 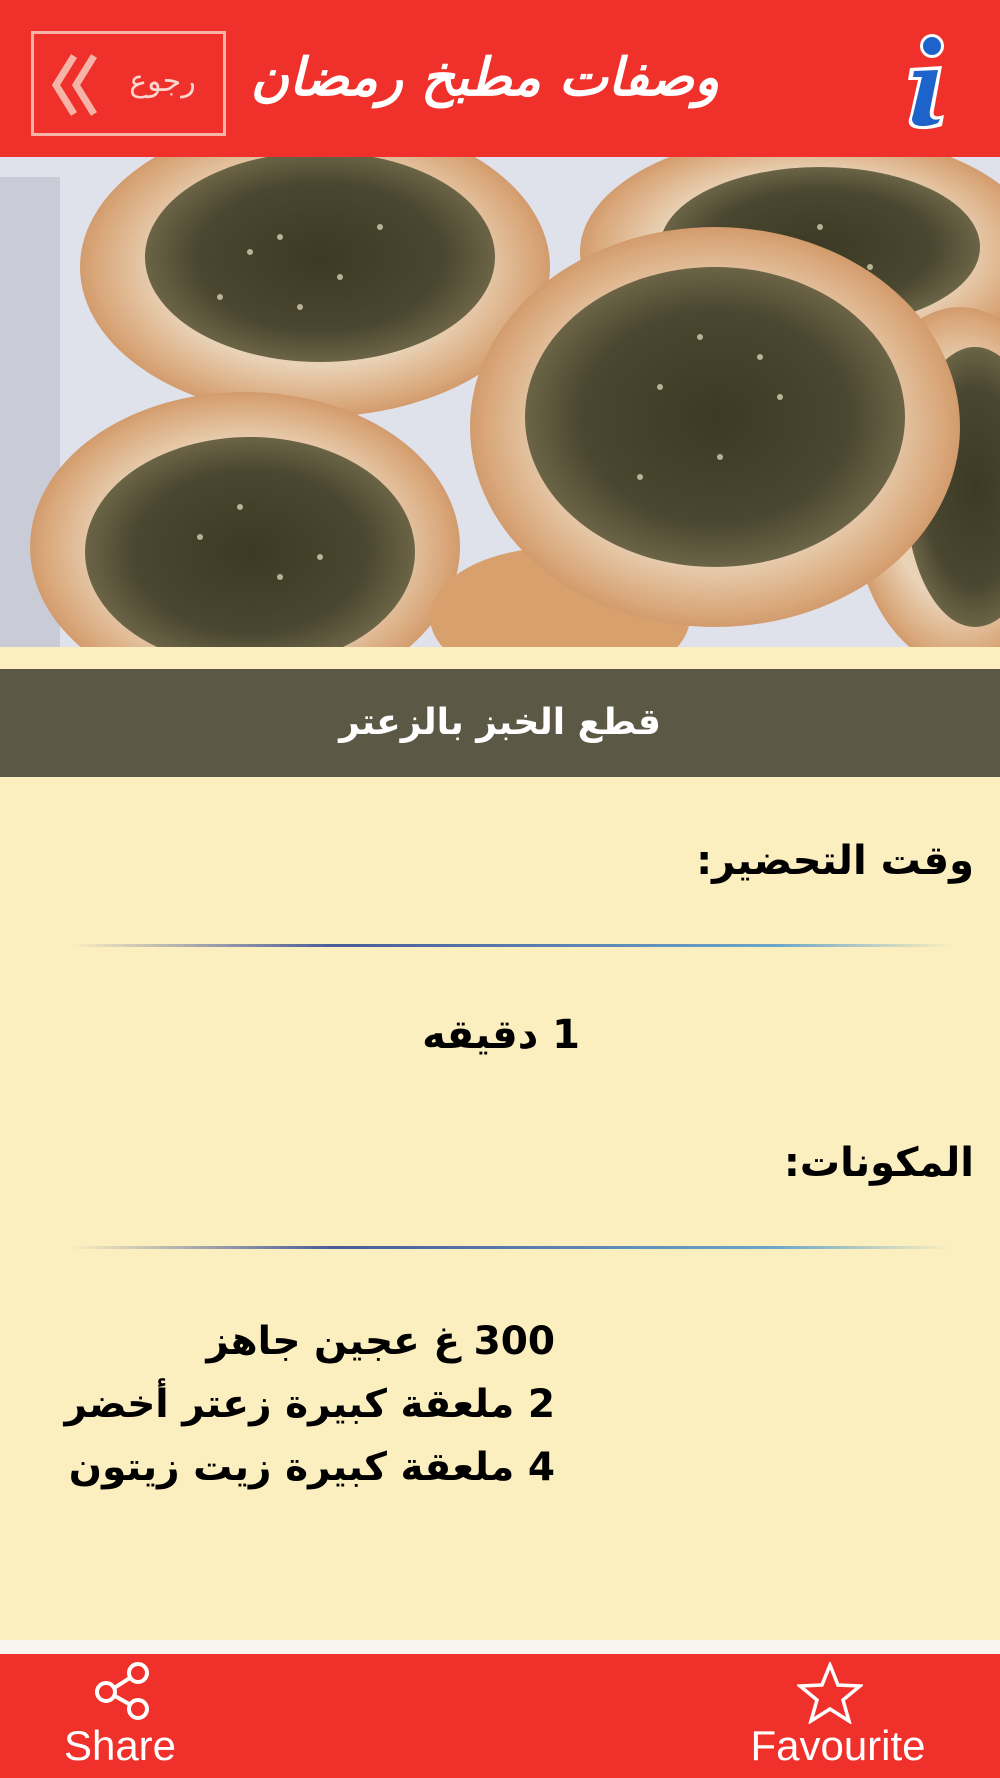 What do you see at coordinates (838, 1745) in the screenshot?
I see `favourite-label: Favourite` at bounding box center [838, 1745].